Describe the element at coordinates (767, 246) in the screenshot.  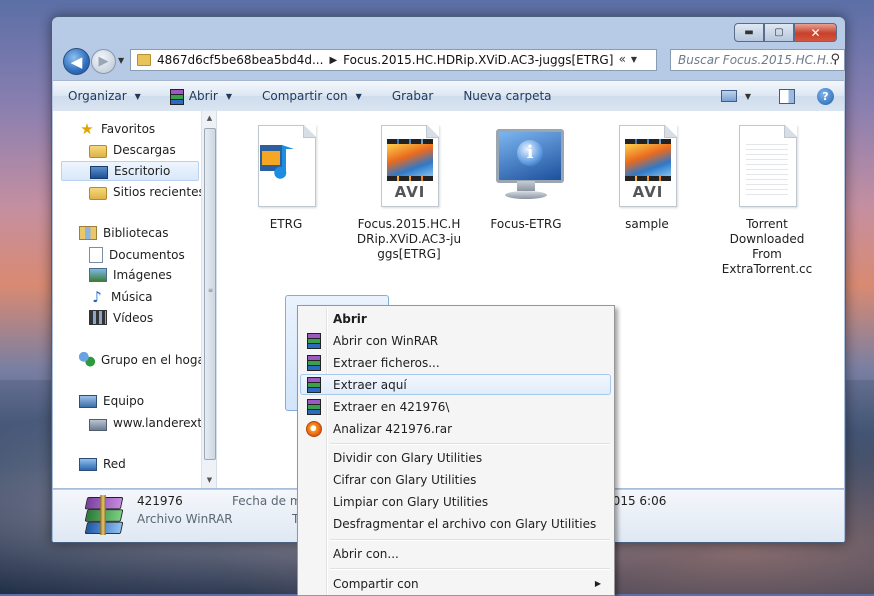
I see `file-name: Torrent Downloaded From ExtraTorrent.cc` at that location.